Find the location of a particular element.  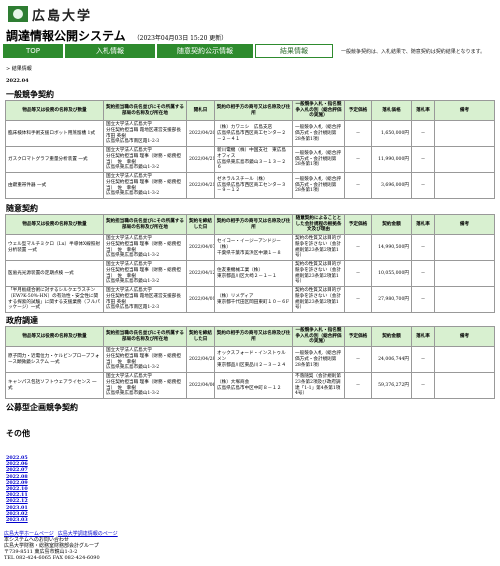

cell-date: 2022/04/20 is located at coordinates (200, 134).